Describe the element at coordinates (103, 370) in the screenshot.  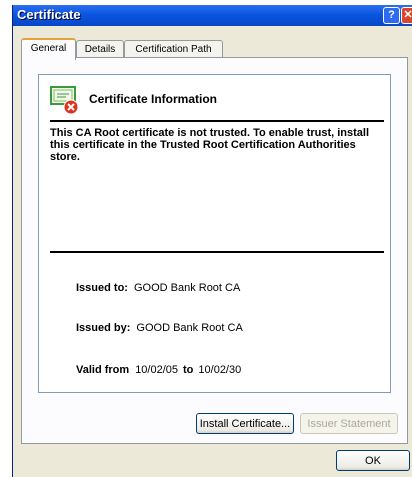
I see `valid-from-label: Valid from` at that location.